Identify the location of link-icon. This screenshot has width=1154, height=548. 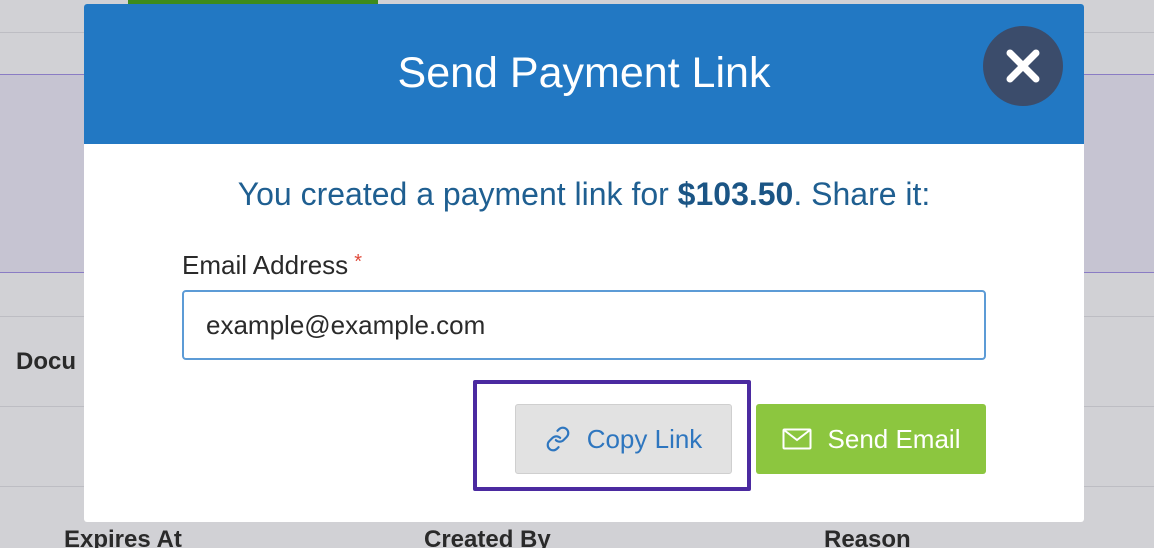
(558, 439).